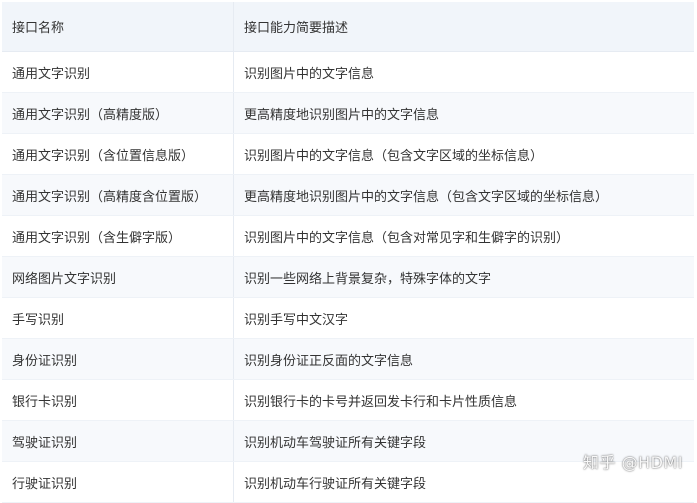 Image resolution: width=697 pixels, height=503 pixels. What do you see at coordinates (118, 318) in the screenshot?
I see `api-name-cell: 手写识别` at bounding box center [118, 318].